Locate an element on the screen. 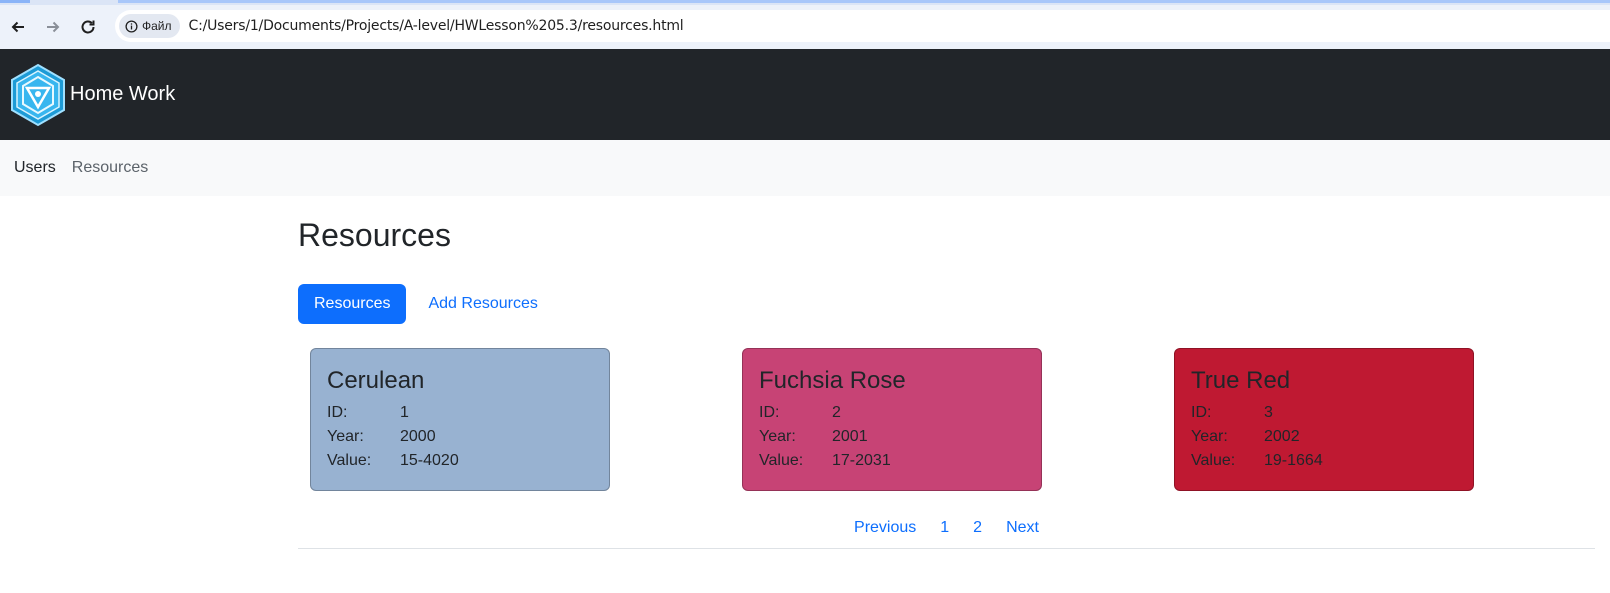 The height and width of the screenshot is (593, 1610). back-arrow-icon is located at coordinates (17, 27).